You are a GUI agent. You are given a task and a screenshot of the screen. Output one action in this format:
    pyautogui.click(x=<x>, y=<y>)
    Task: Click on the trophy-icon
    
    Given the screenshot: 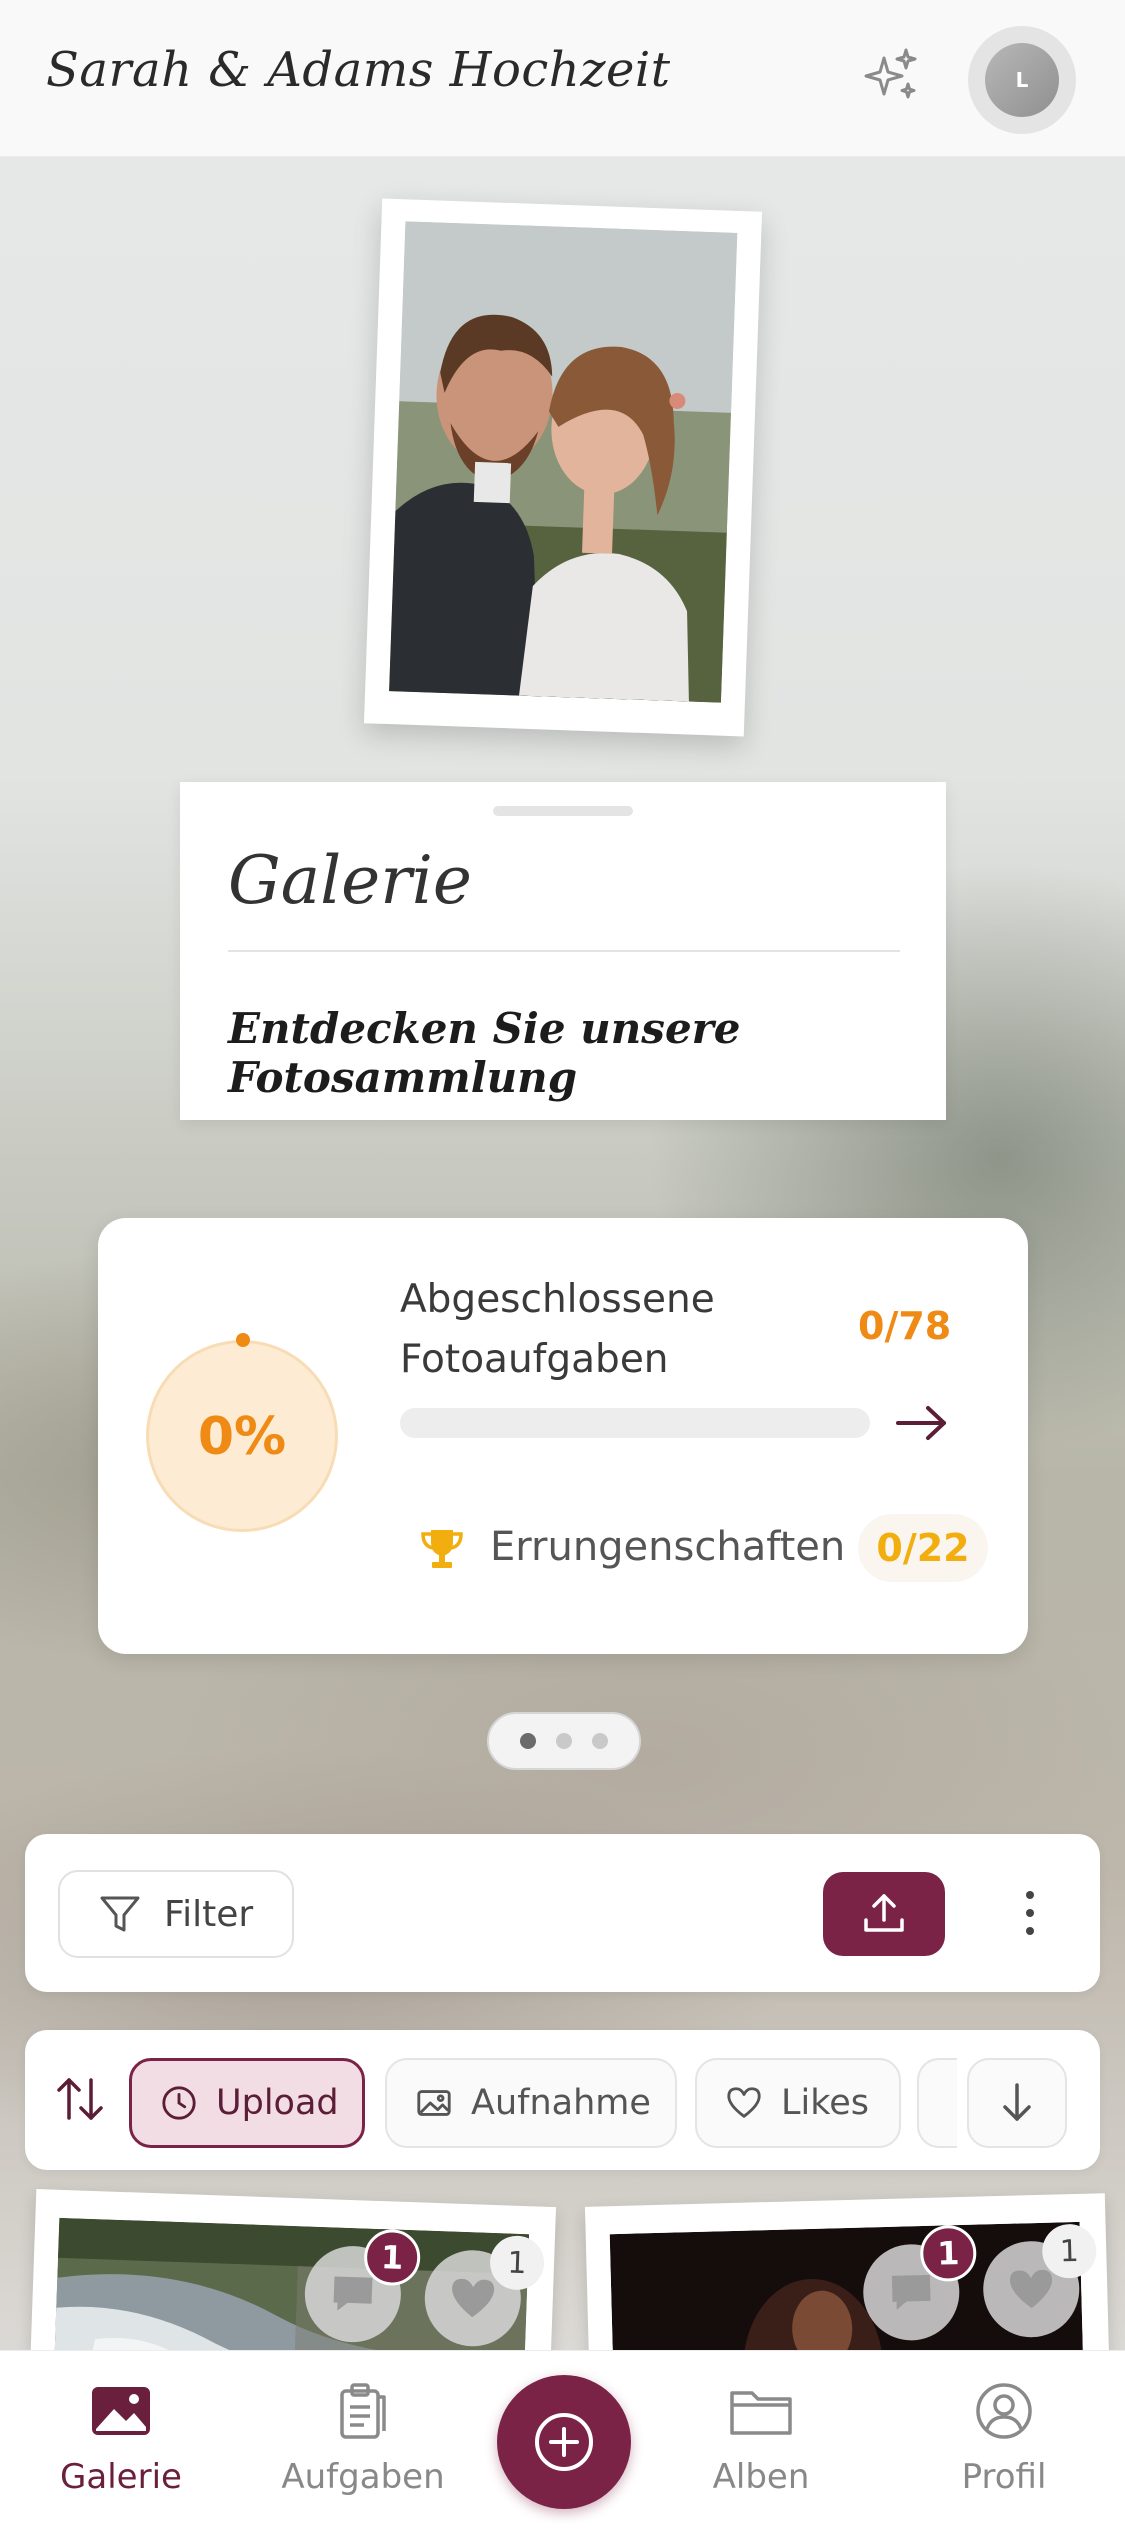 What is the action you would take?
    pyautogui.click(x=442, y=1548)
    